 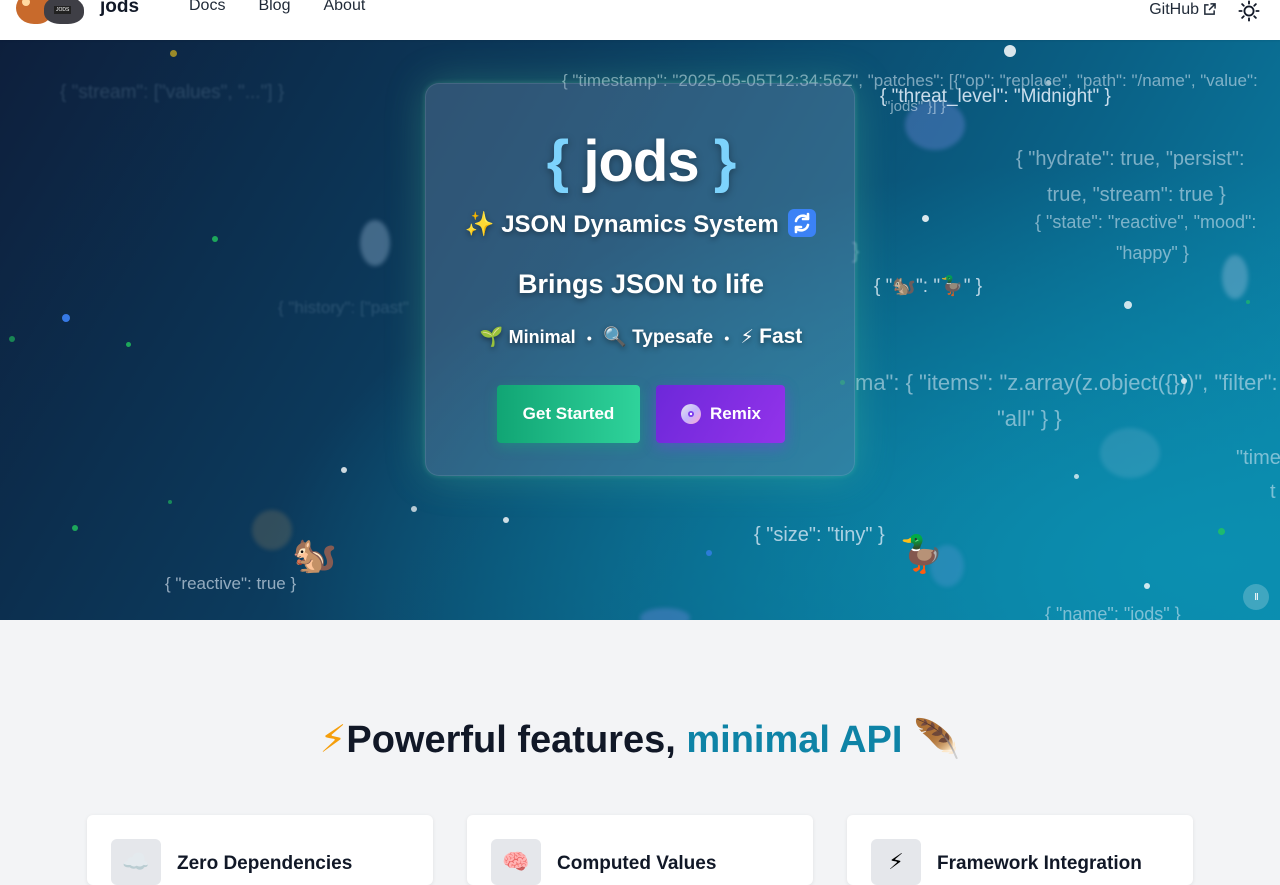 I want to click on hero-subtitle-text: JSON Dynamics System, so click(x=640, y=224).